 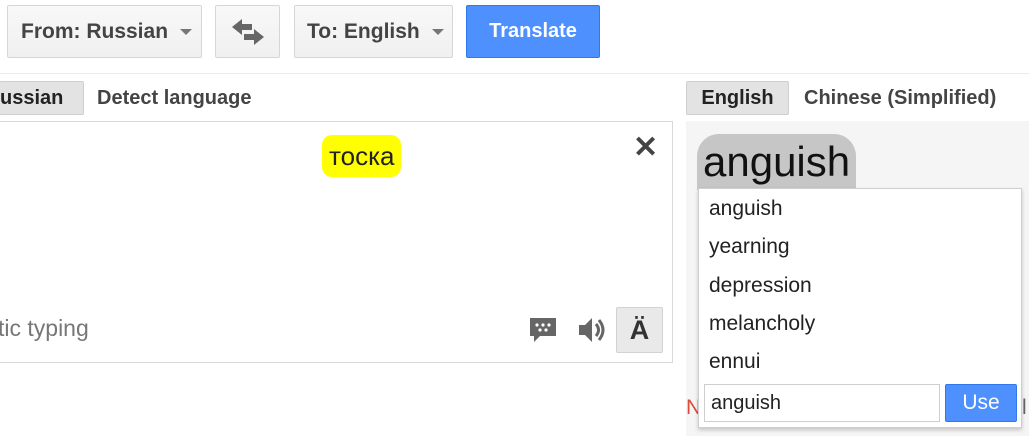 I want to click on tab-label: Chinese (Simplified), so click(x=900, y=97).